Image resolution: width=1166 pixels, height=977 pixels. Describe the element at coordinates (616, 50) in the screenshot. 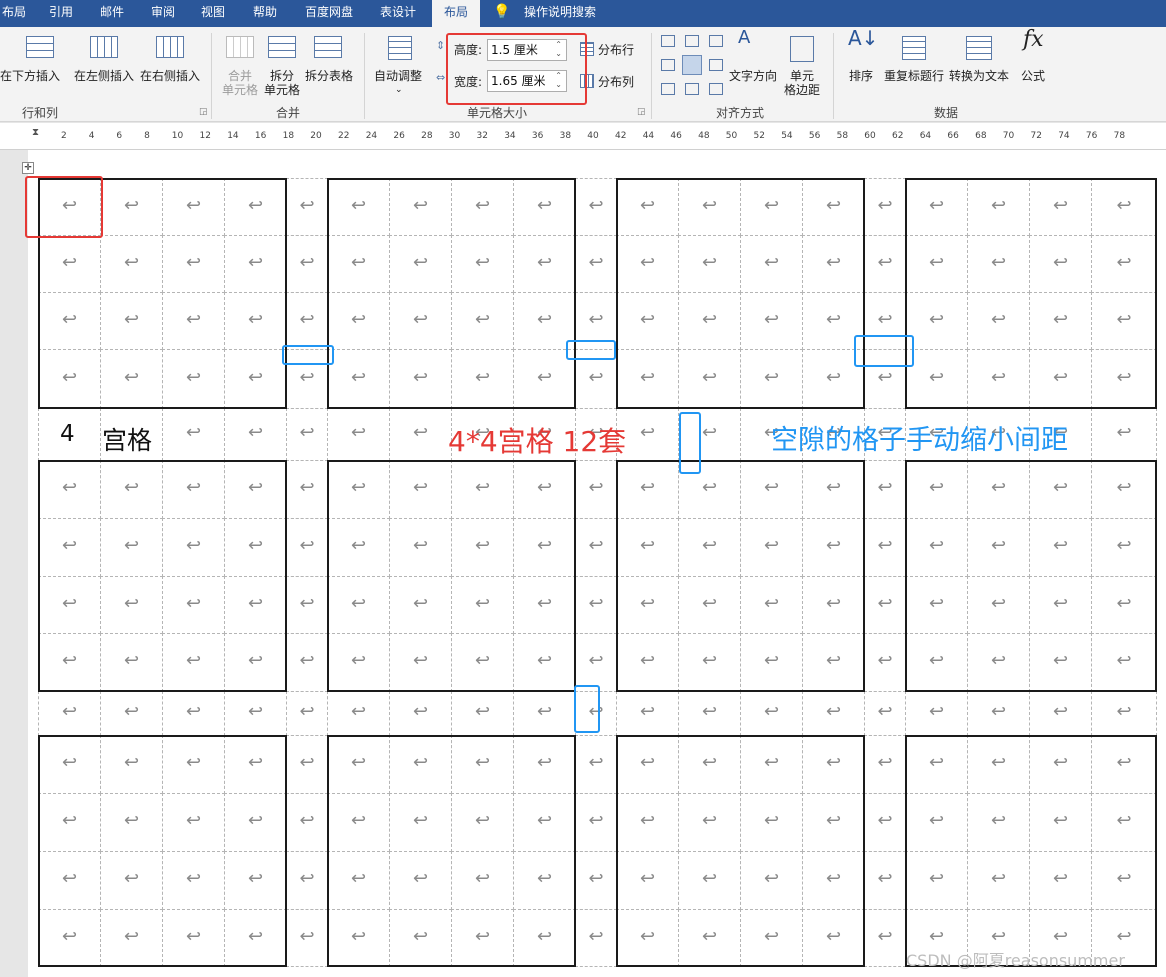

I see `distribute-rows-button: 分布行` at that location.